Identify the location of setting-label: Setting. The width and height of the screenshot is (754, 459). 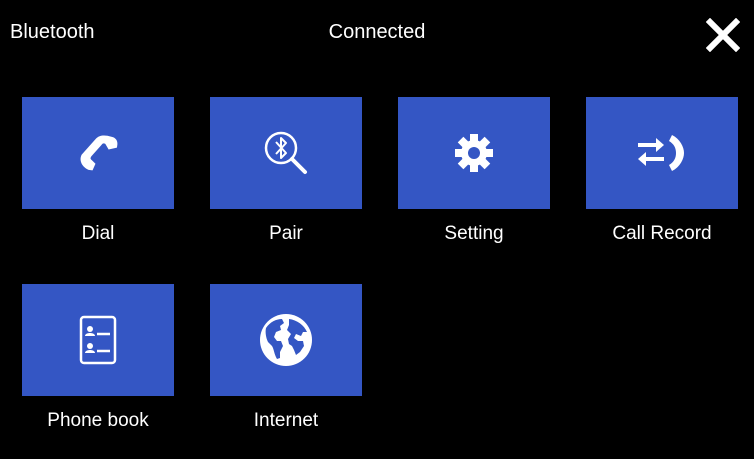
(474, 233).